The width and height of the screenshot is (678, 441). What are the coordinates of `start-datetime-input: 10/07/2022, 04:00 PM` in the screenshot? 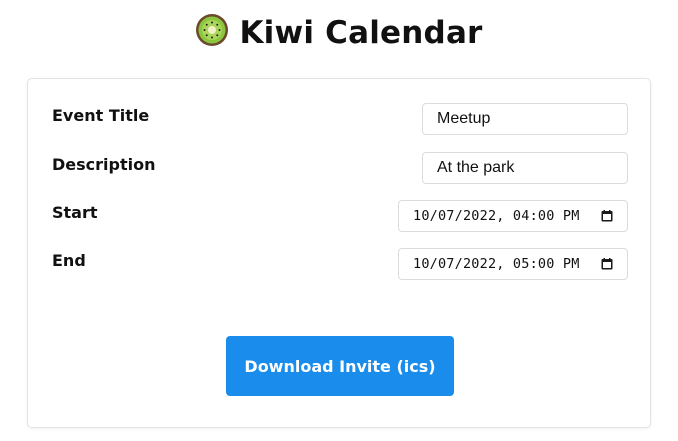 It's located at (513, 216).